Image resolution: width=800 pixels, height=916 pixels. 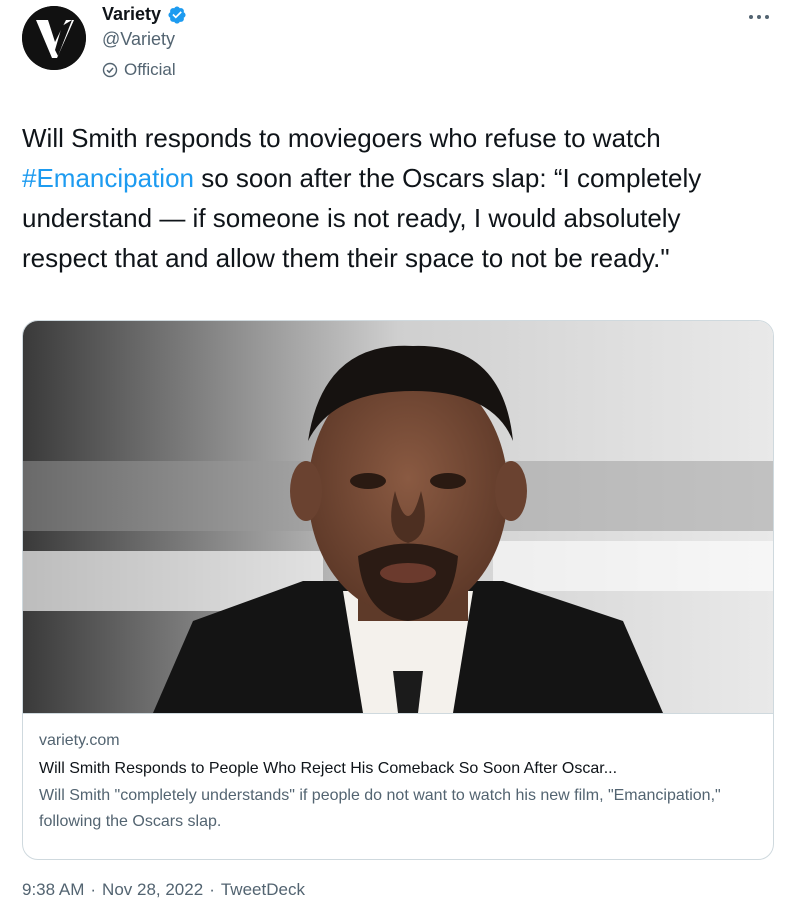 I want to click on tweet-time: 9:38 AM, so click(x=53, y=890).